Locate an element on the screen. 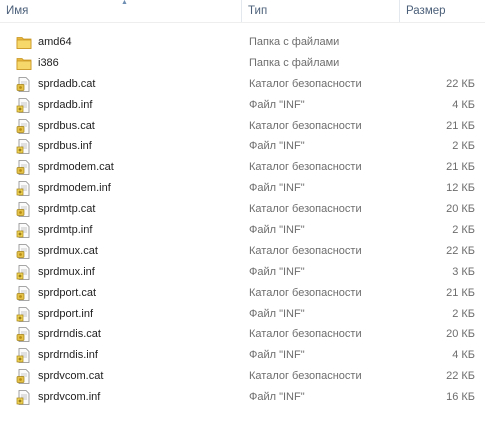  file-row: i386 Папка с файлами is located at coordinates (242, 63).